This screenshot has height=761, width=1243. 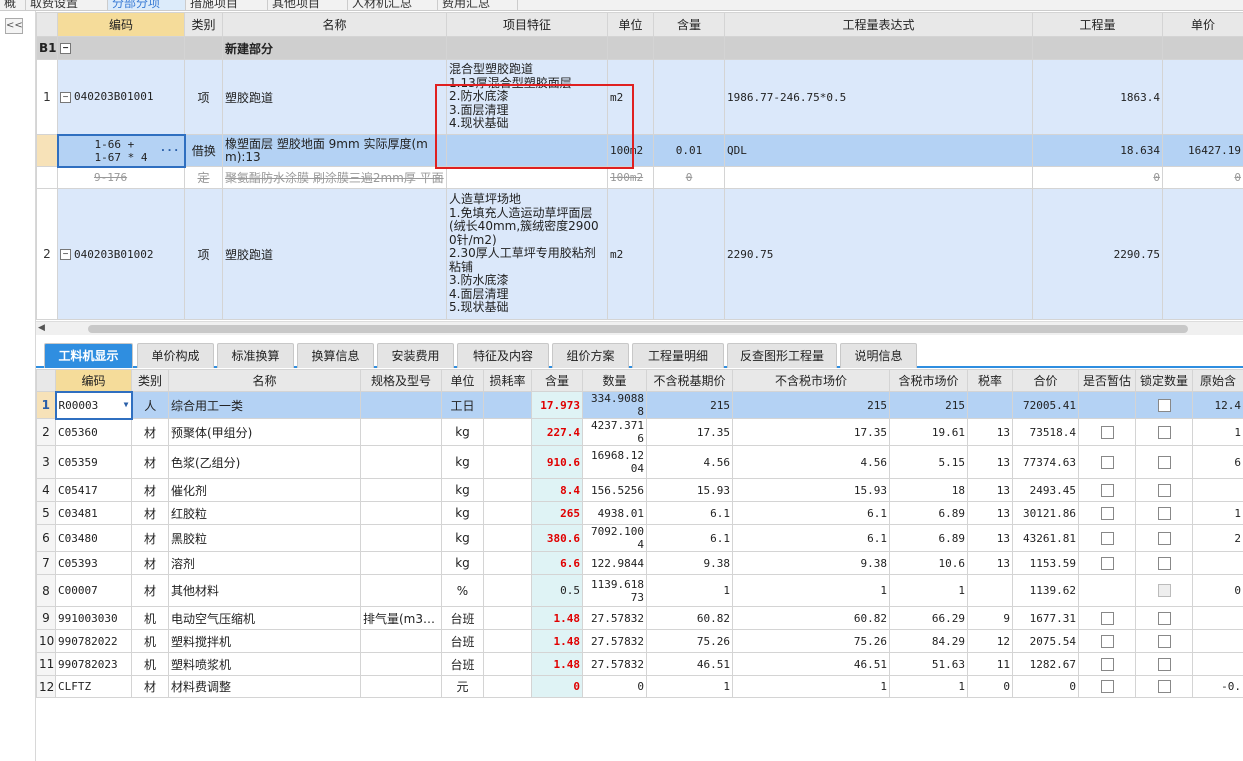 I want to click on resource-code: C03480, so click(x=93, y=538).